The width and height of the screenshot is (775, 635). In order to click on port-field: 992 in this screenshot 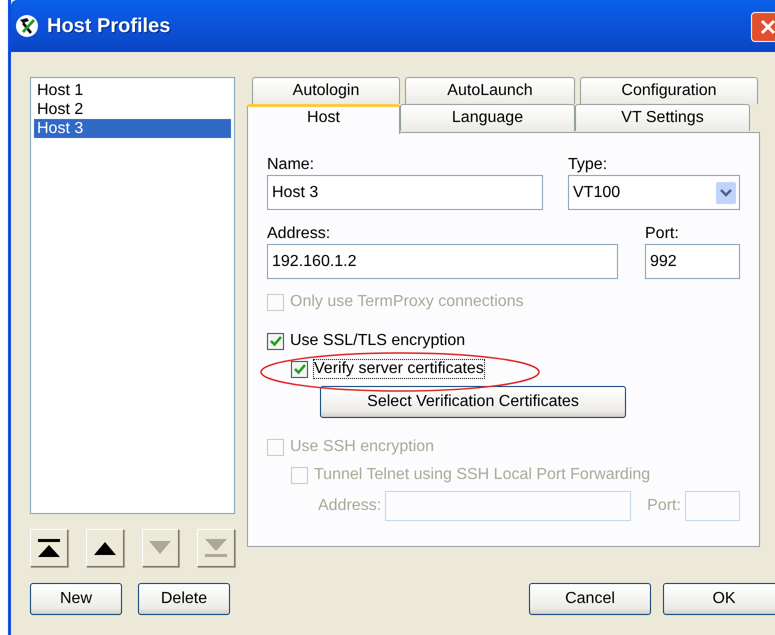, I will do `click(692, 261)`.